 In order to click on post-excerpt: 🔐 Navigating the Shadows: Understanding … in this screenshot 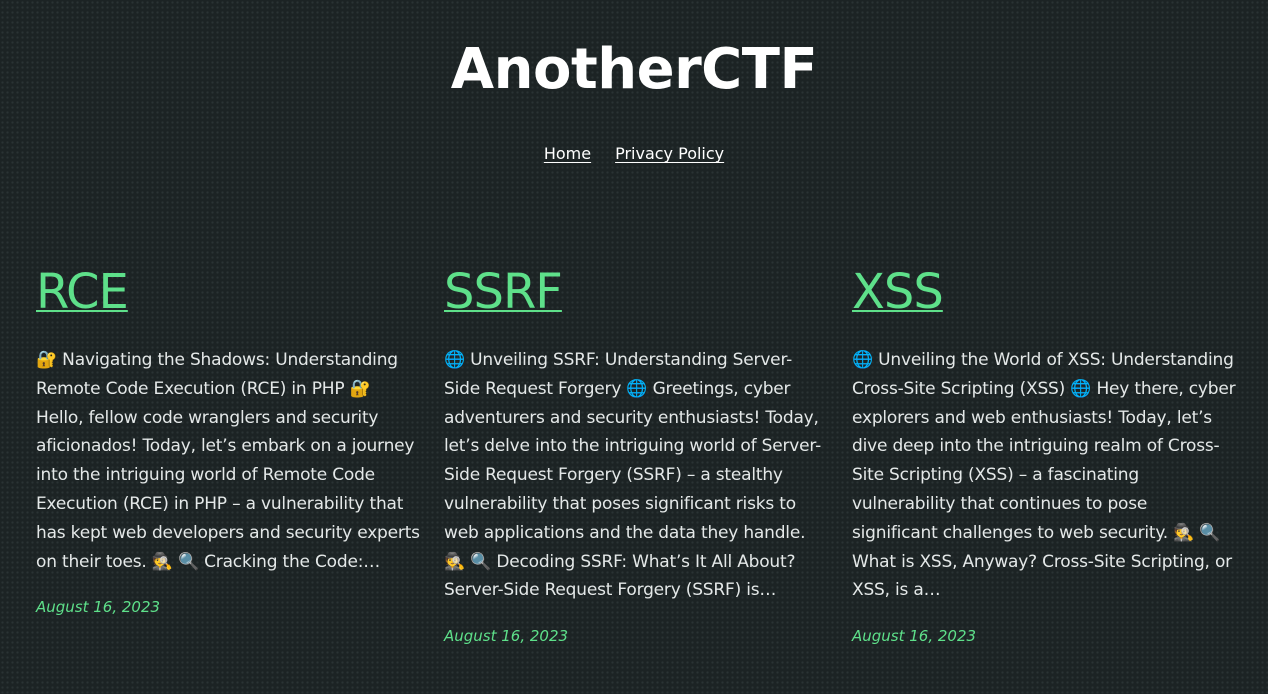, I will do `click(228, 461)`.